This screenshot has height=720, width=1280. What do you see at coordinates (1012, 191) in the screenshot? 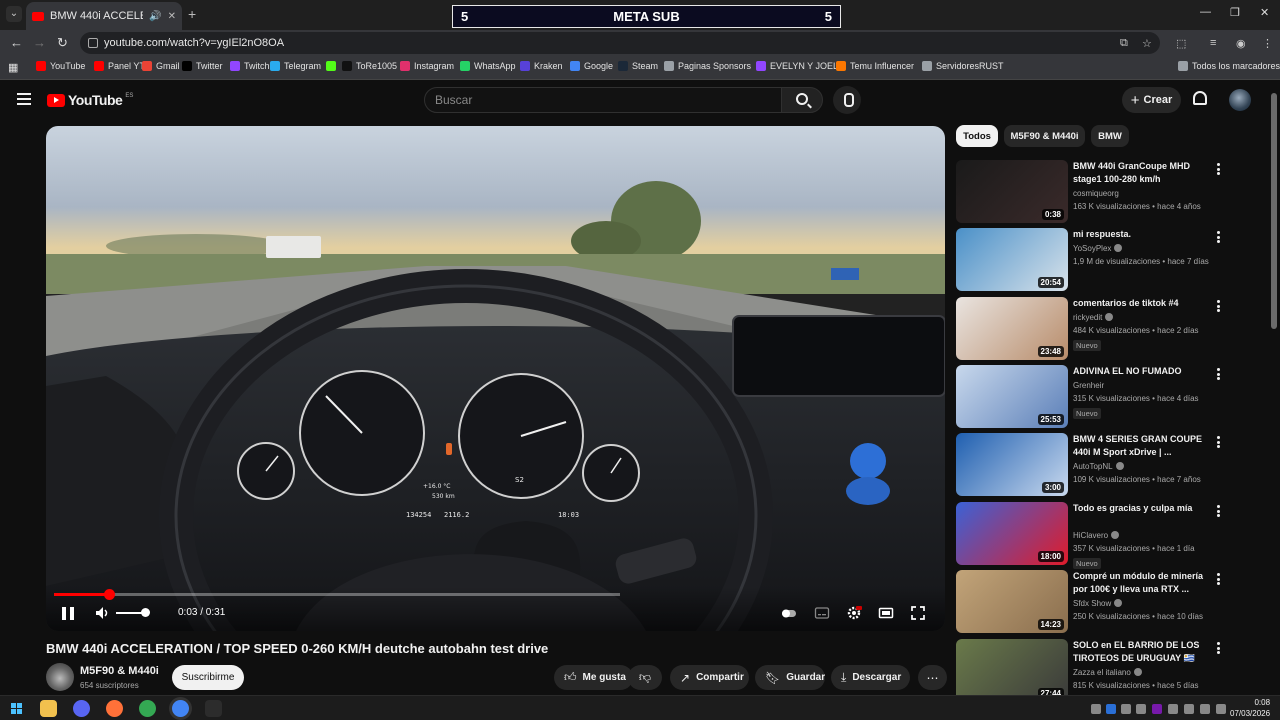
I see `video-thumbnail: 0:38` at bounding box center [1012, 191].